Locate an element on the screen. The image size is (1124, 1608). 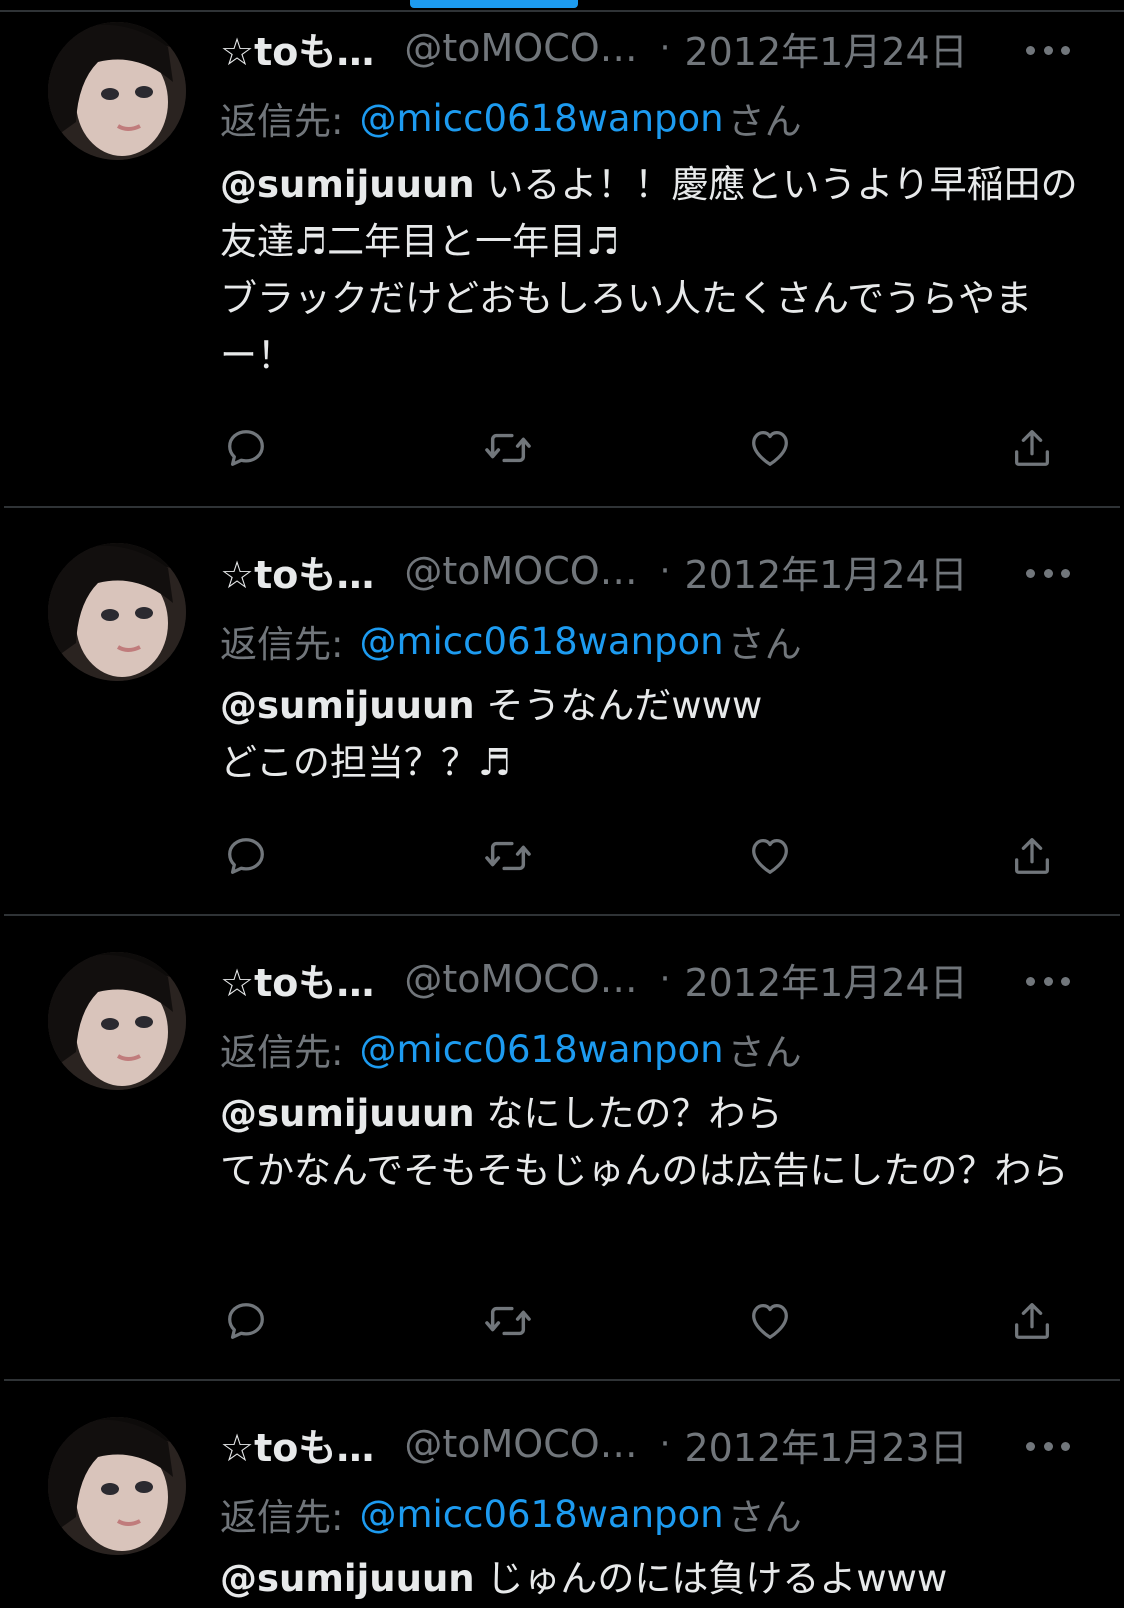
tweet-body: じゅんのには負けるよwww is located at coordinates (711, 1578).